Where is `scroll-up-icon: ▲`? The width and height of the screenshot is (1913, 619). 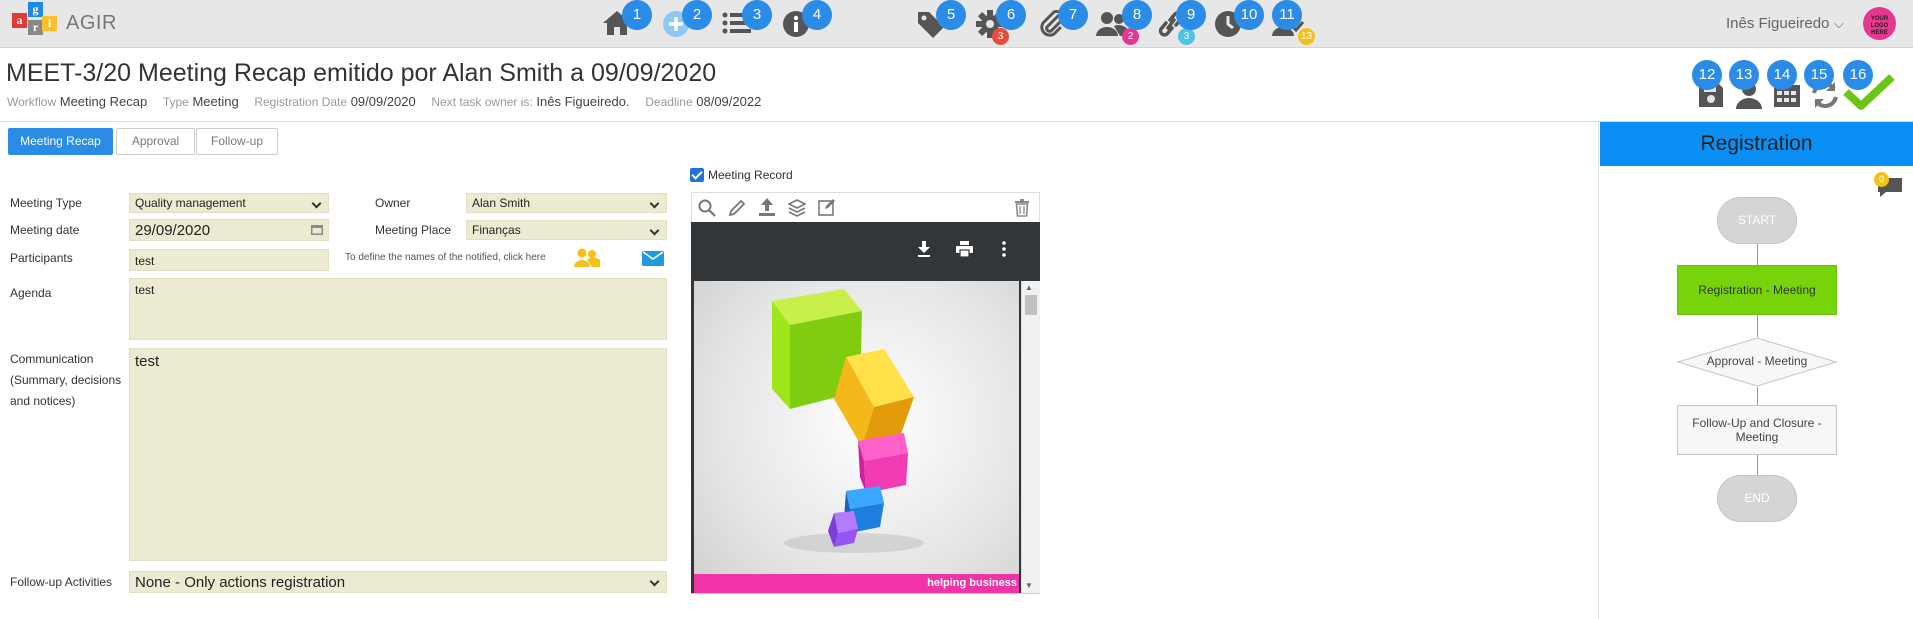
scroll-up-icon: ▲ is located at coordinates (1029, 287).